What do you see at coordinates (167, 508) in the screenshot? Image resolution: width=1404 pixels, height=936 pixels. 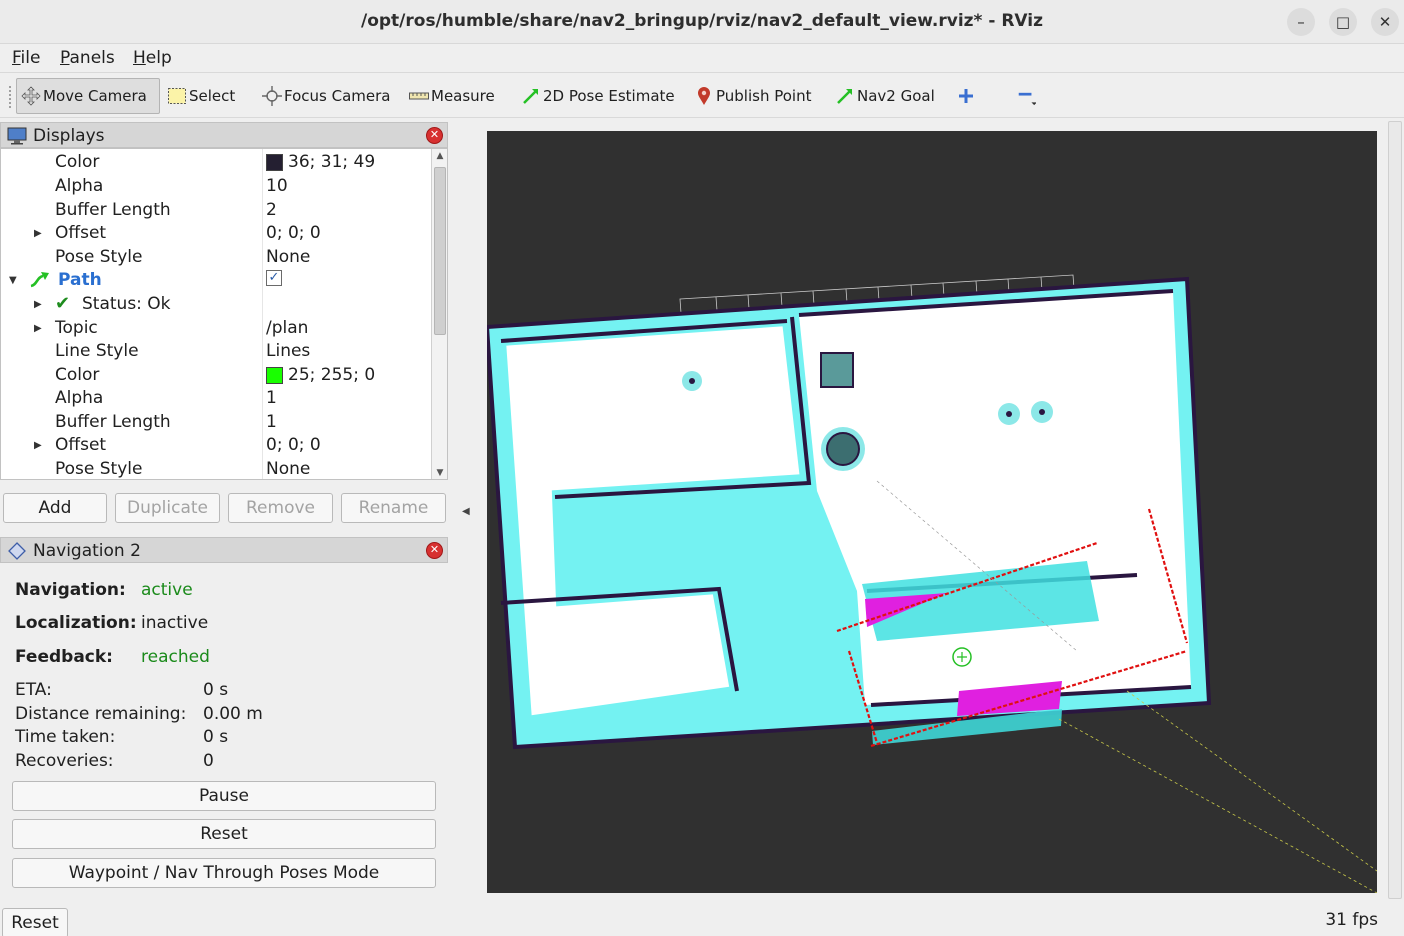 I see `duplicate-display-button: Duplicate` at bounding box center [167, 508].